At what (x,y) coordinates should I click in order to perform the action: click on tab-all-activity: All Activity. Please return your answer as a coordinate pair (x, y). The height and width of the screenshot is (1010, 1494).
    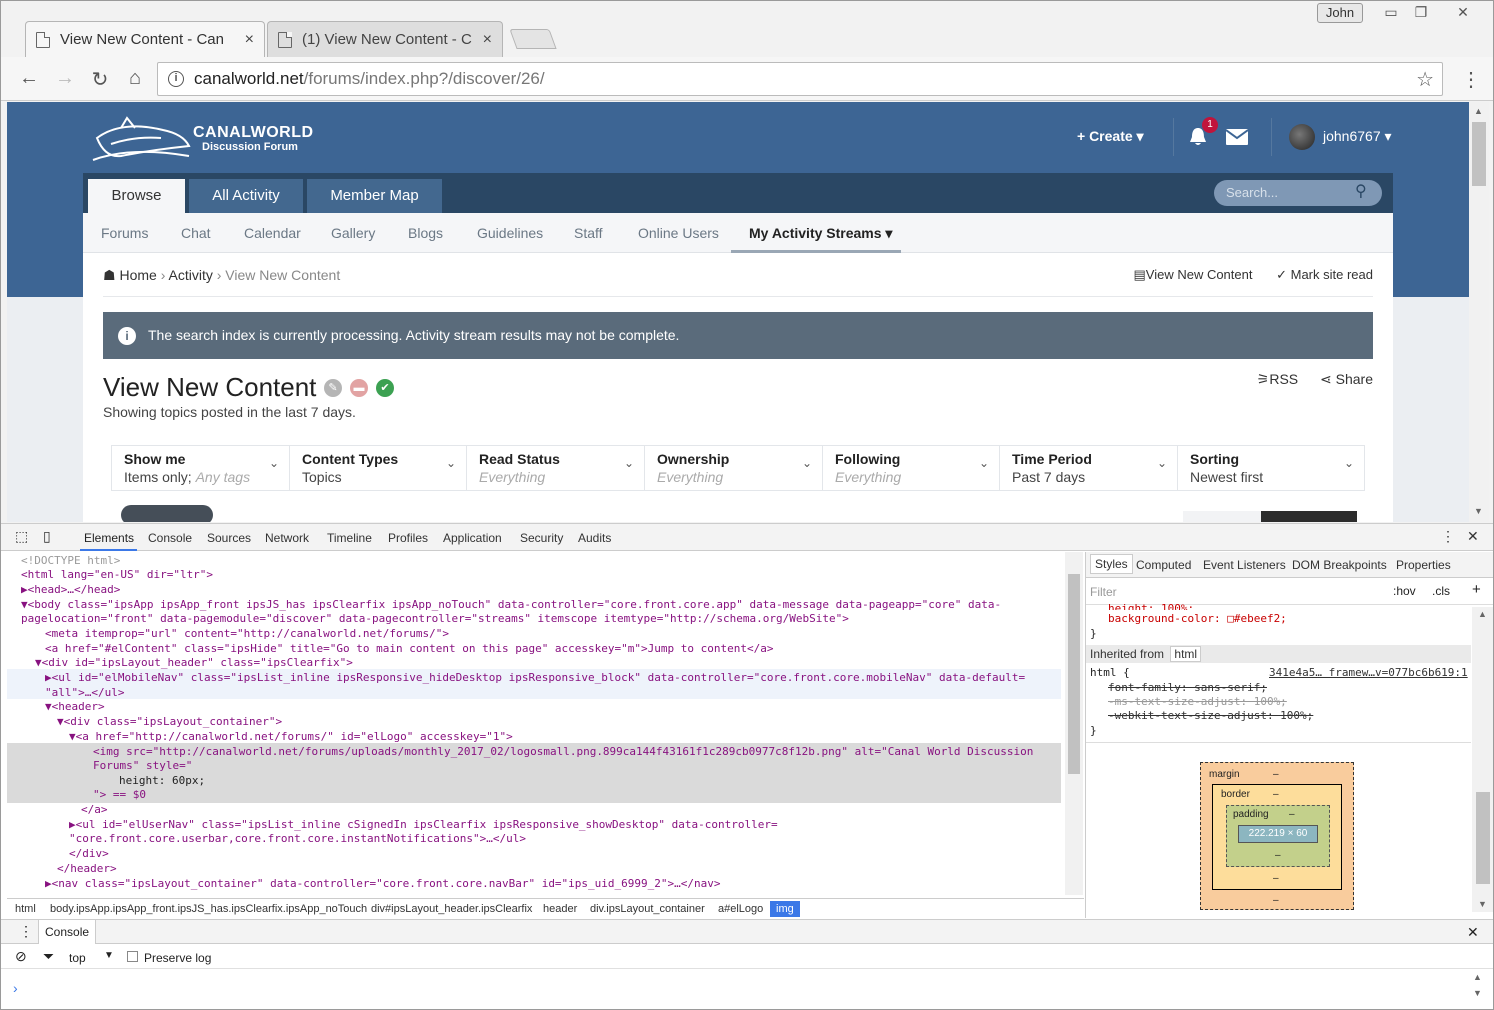
    Looking at the image, I should click on (246, 196).